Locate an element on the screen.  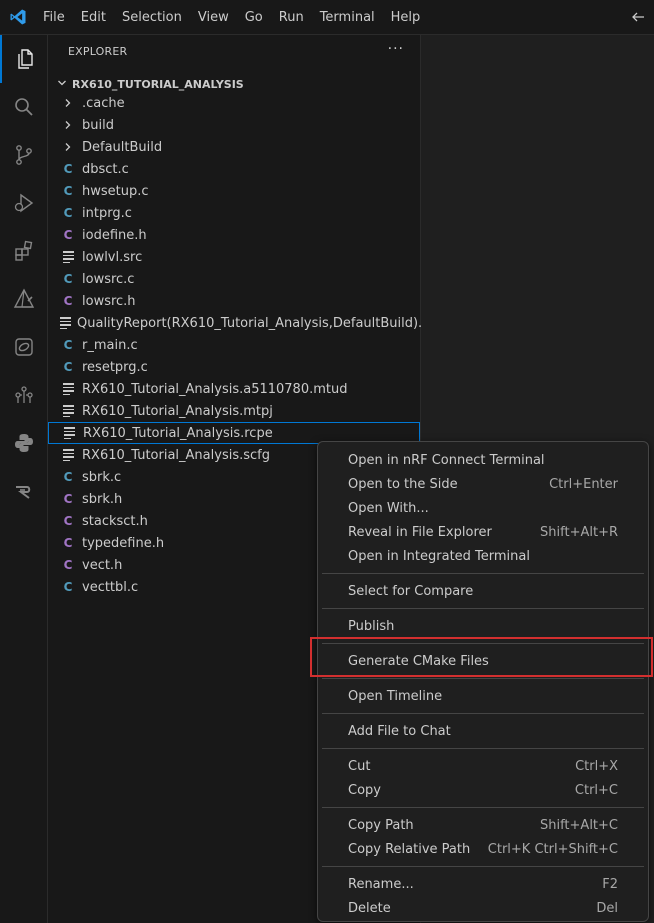
menu-go: Go is located at coordinates (254, 17).